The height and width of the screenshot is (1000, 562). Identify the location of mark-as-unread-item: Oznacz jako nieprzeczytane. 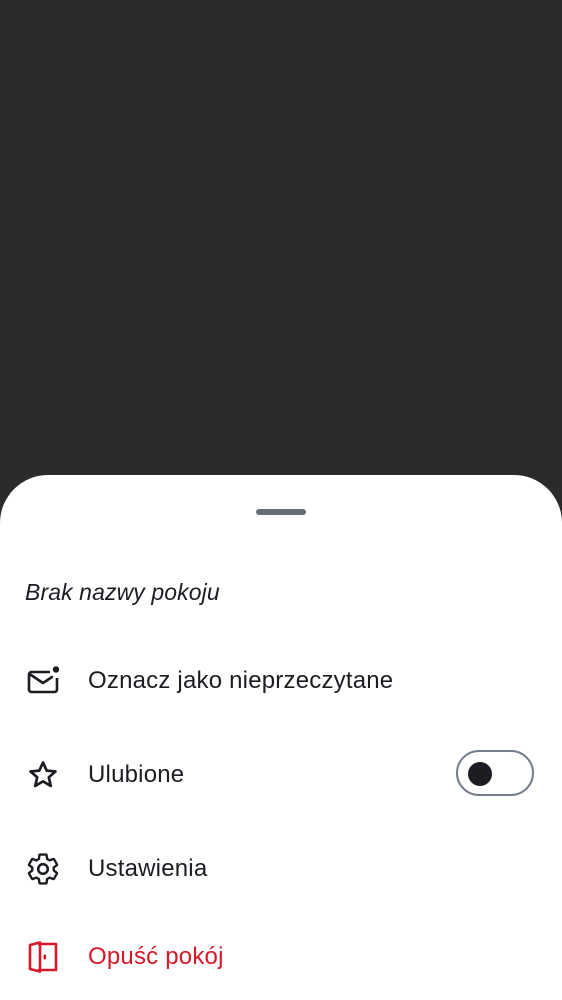
(281, 681).